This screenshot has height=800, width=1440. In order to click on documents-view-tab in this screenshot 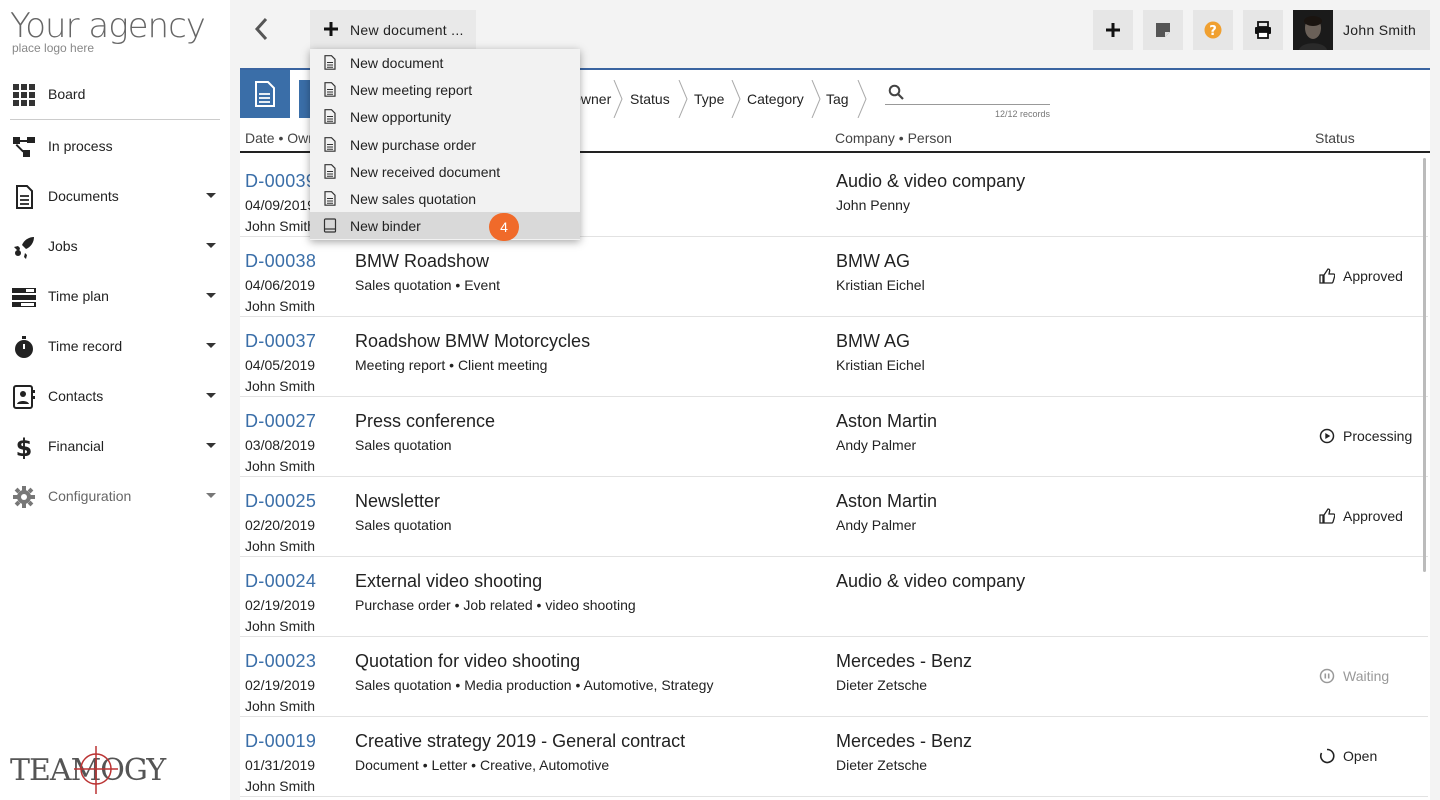, I will do `click(265, 94)`.